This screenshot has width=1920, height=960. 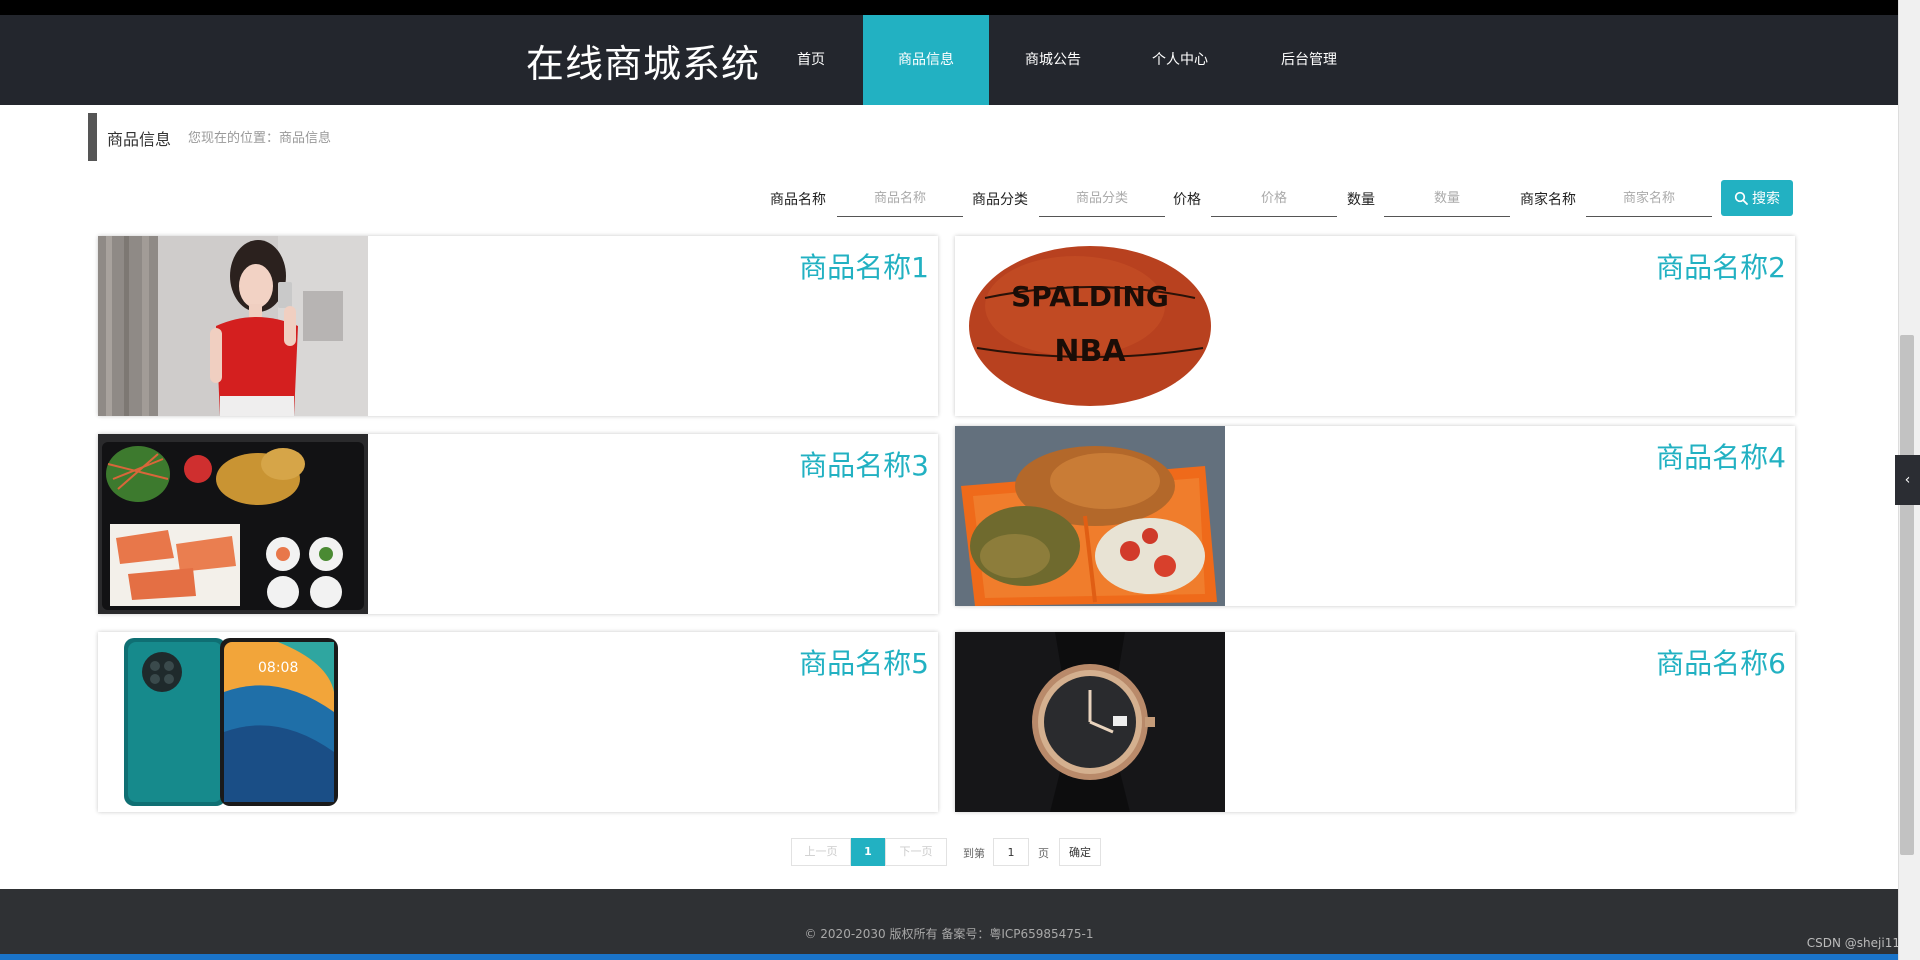 What do you see at coordinates (1309, 60) in the screenshot?
I see `nav-admin: 后台管理` at bounding box center [1309, 60].